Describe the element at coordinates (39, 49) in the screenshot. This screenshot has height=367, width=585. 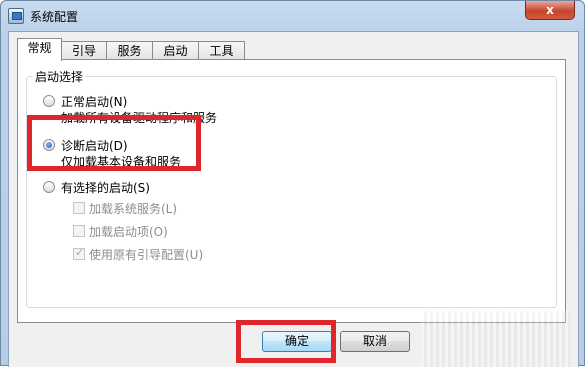
I see `tab-general: 常规` at that location.